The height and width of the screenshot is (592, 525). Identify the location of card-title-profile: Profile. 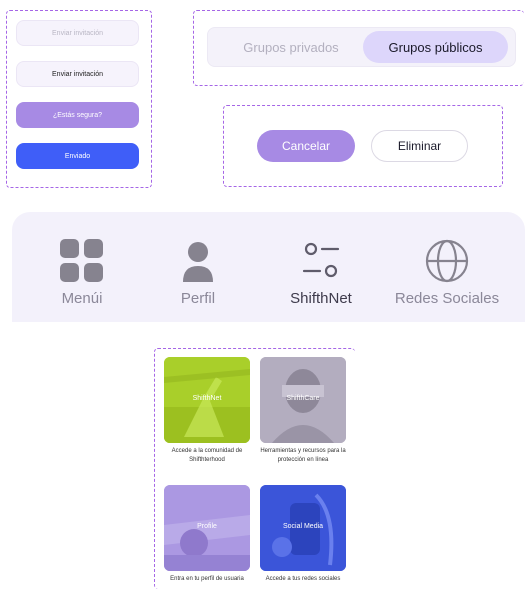
(207, 526).